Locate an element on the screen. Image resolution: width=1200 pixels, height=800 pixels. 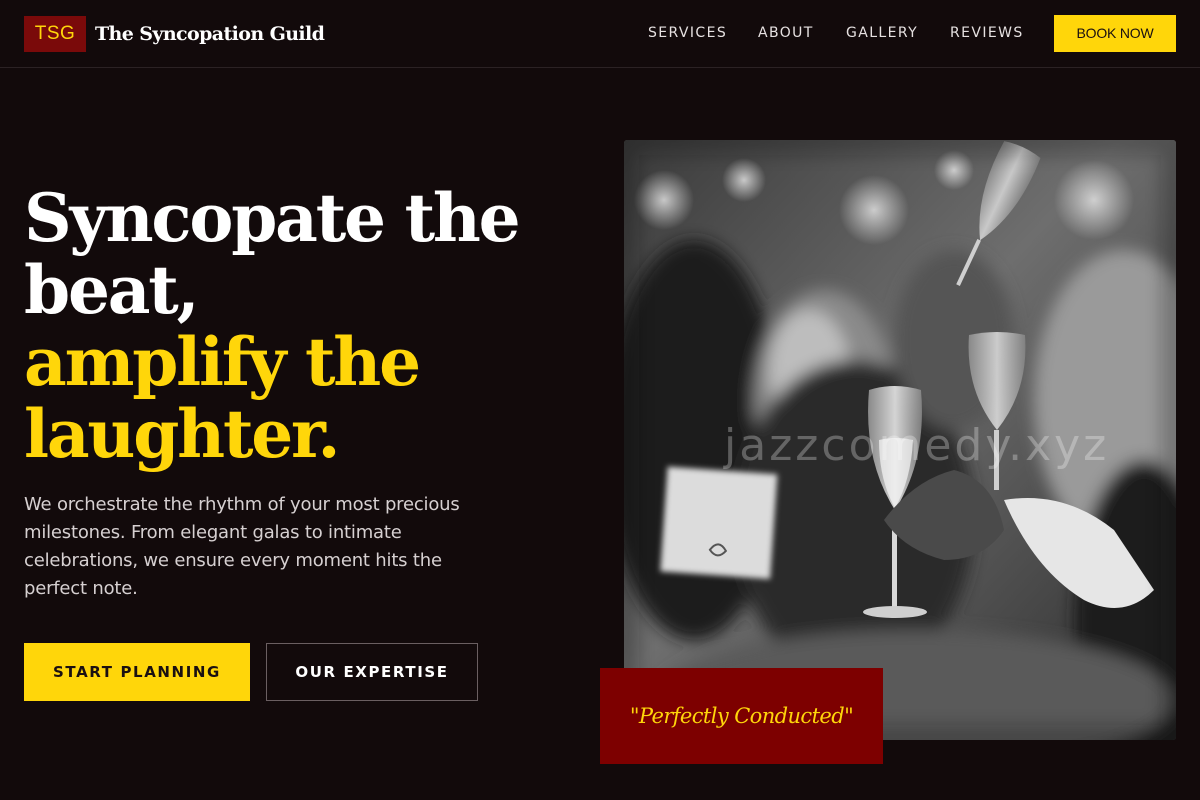
logo-badge: TSG is located at coordinates (55, 34).